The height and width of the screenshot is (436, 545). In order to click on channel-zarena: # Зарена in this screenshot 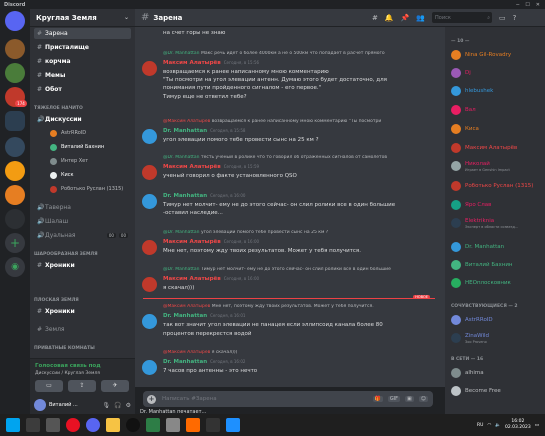, I will do `click(82, 33)`.